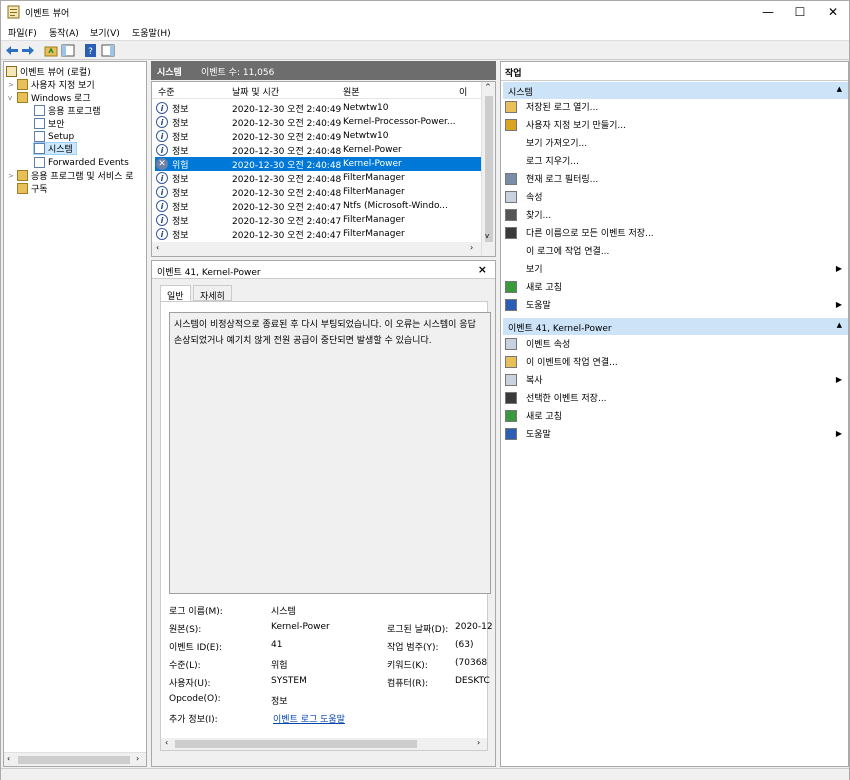 The image size is (850, 780). What do you see at coordinates (833, 12) in the screenshot?
I see `close-window-button: ✕` at bounding box center [833, 12].